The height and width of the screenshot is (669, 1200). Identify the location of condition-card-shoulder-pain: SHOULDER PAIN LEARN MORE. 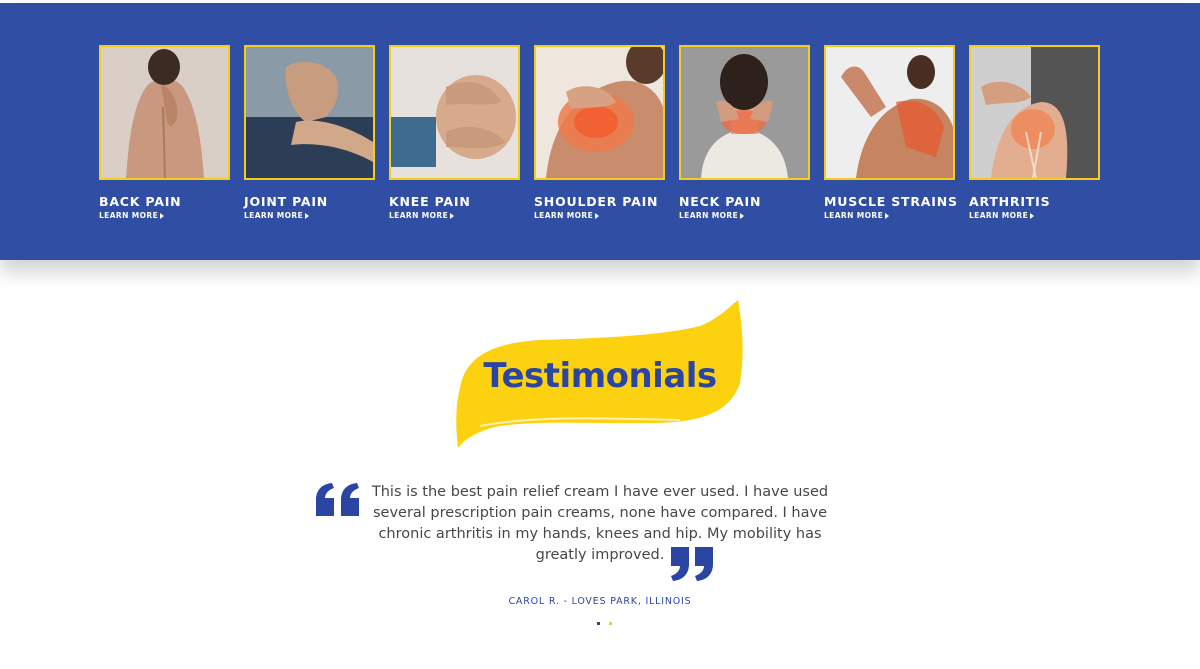
(599, 132).